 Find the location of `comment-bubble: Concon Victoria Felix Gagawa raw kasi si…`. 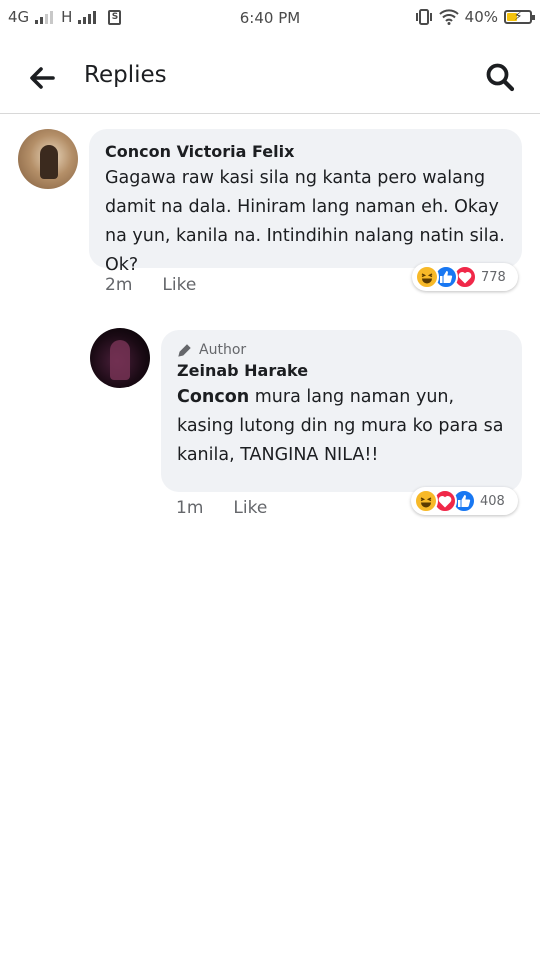

comment-bubble: Concon Victoria Felix Gagawa raw kasi si… is located at coordinates (305, 202).